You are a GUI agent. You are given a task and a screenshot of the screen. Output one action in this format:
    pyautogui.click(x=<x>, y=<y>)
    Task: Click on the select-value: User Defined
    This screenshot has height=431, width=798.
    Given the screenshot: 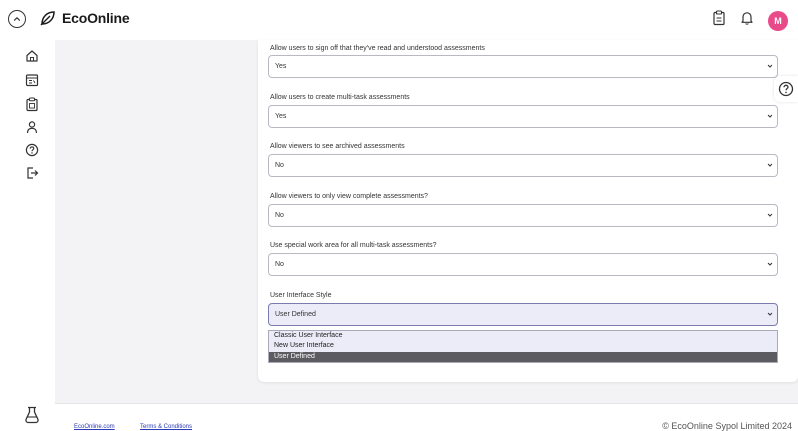 What is the action you would take?
    pyautogui.click(x=295, y=314)
    